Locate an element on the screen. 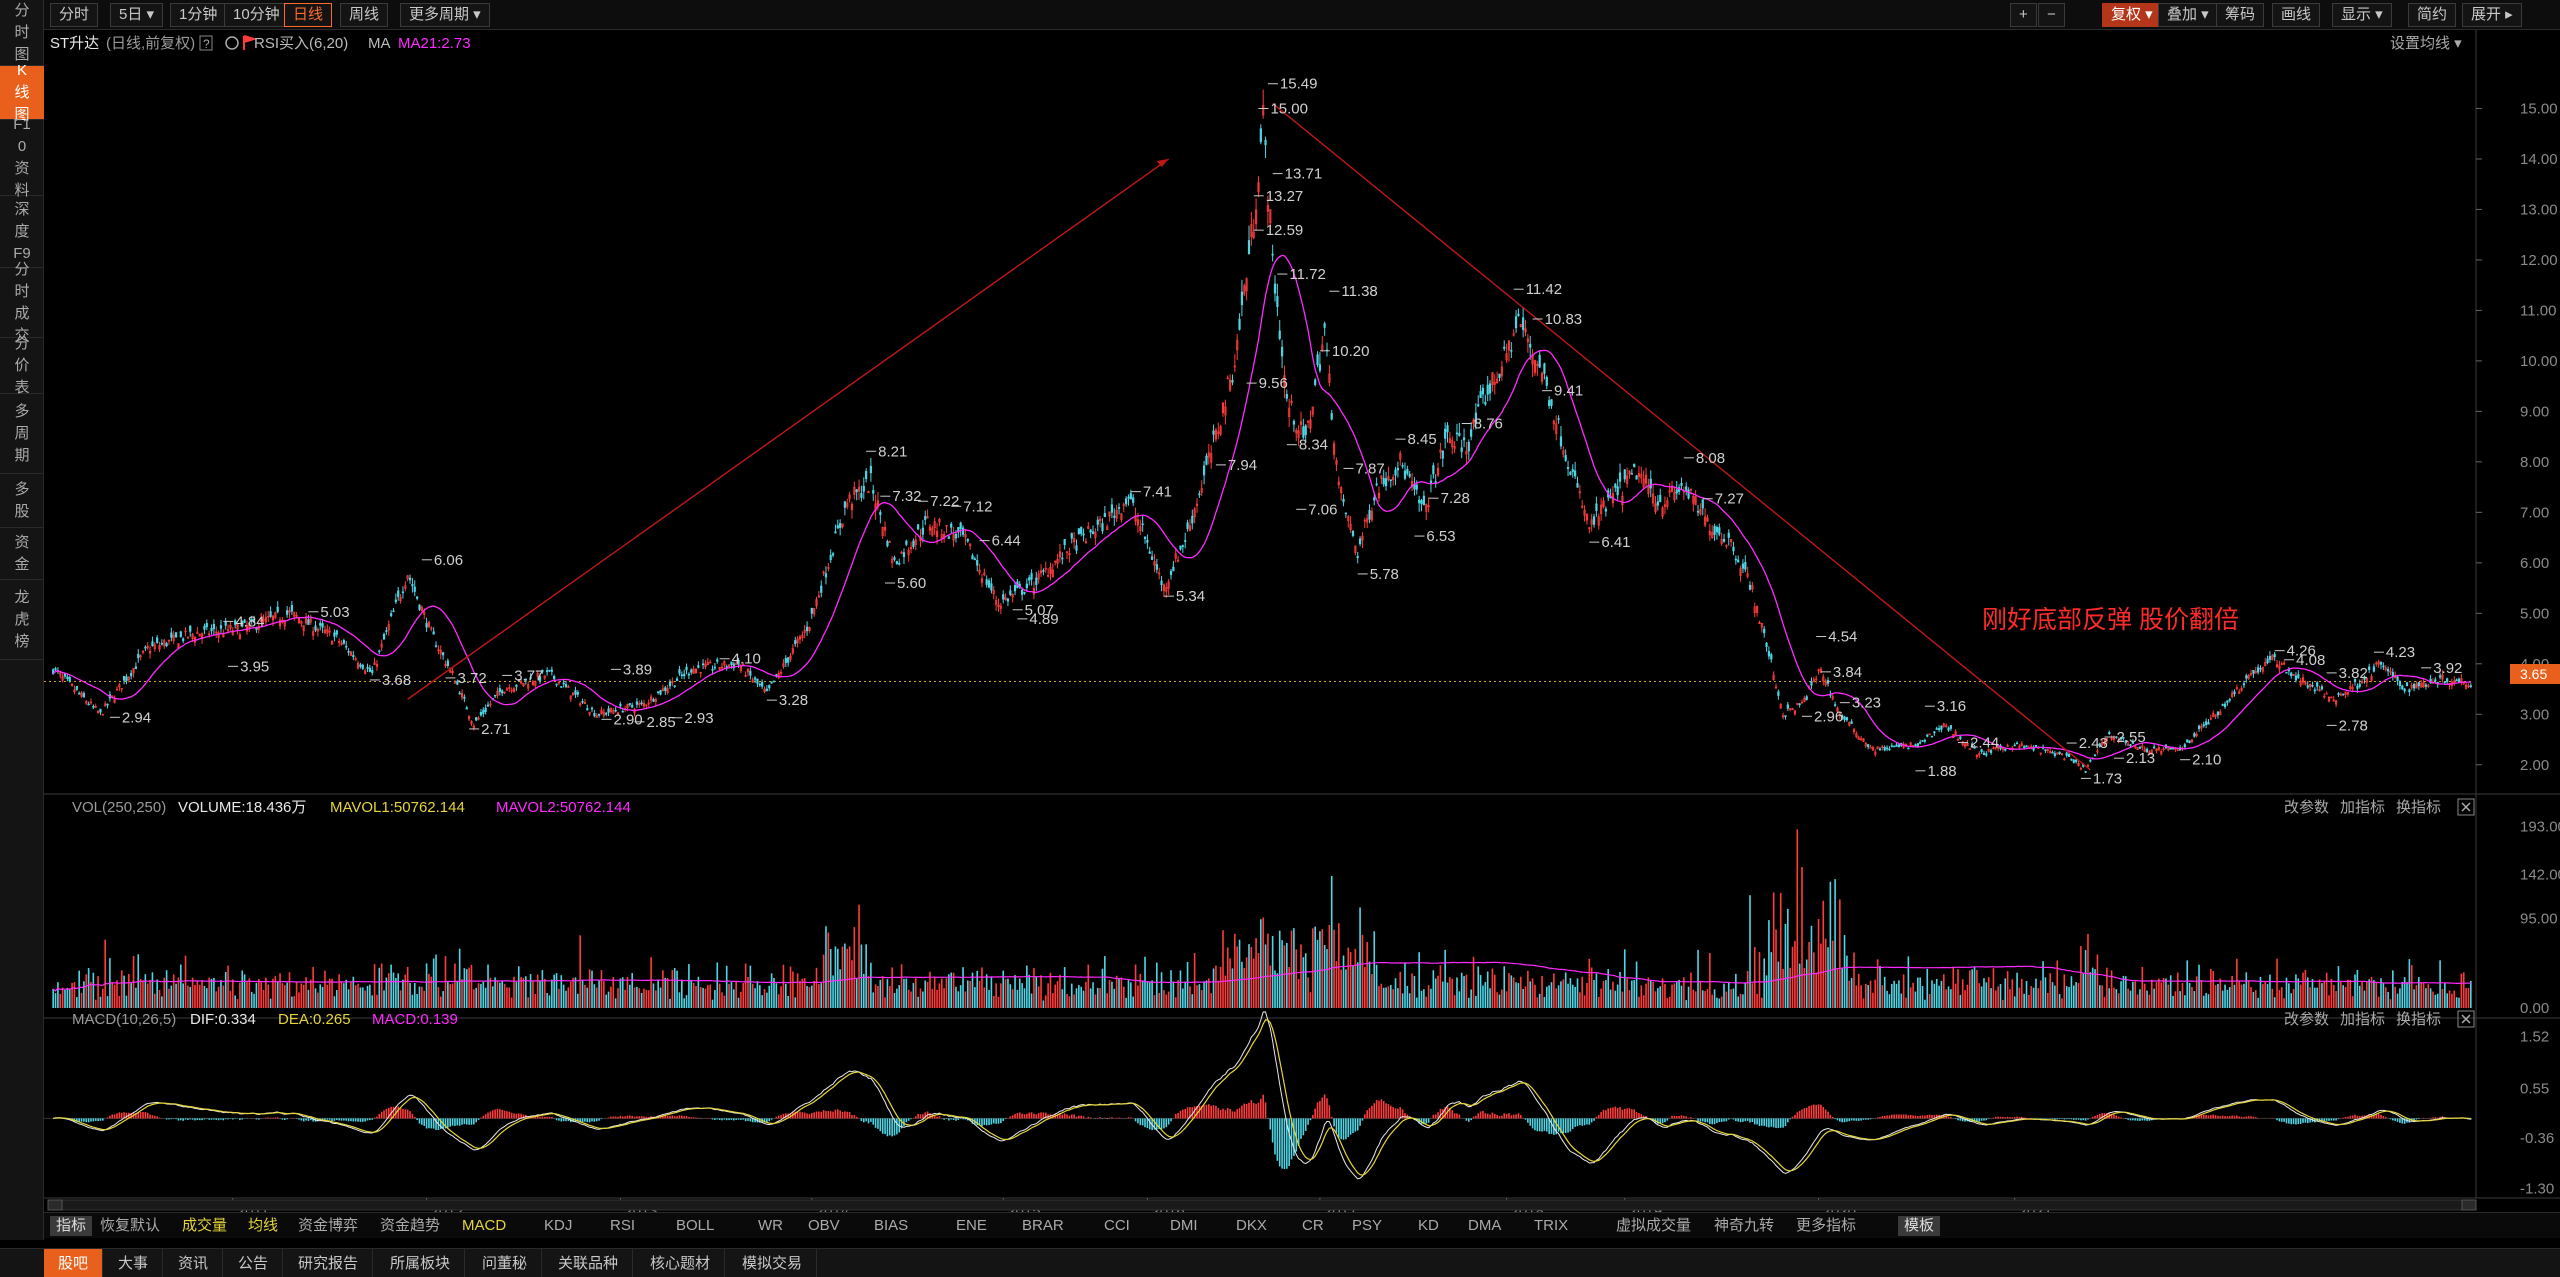 This screenshot has height=1277, width=2560. indicator-tab: DMI is located at coordinates (1184, 1226).